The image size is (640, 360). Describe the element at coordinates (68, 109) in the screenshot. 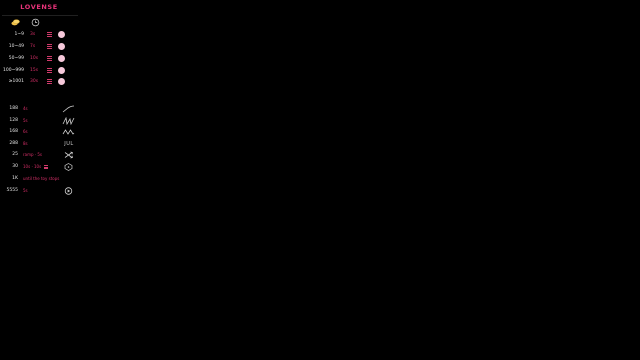

I see `wave-ramp-icon` at that location.